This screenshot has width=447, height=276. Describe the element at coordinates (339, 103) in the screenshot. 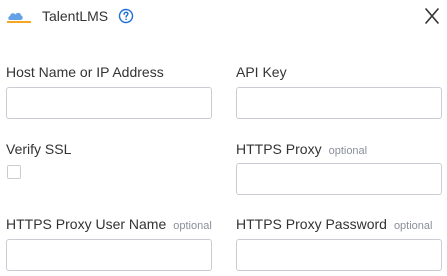

I see `api-key-input` at that location.